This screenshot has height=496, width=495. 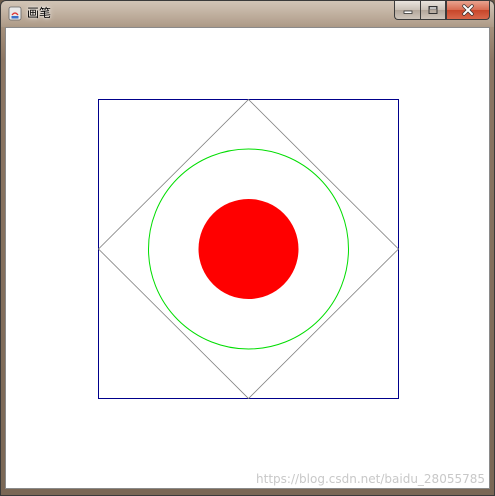 I want to click on minimize-icon, so click(x=407, y=12).